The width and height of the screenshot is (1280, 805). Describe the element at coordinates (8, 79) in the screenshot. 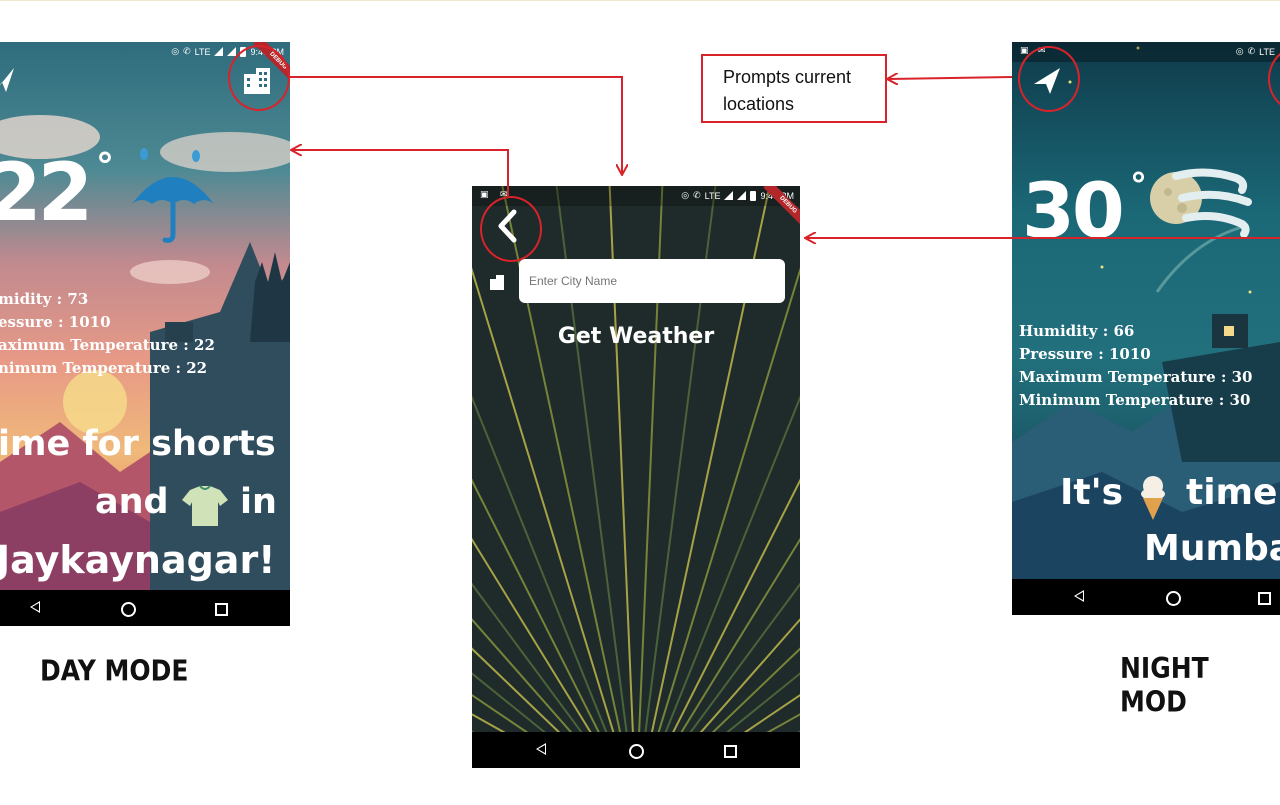

I see `location-arrow-icon` at that location.